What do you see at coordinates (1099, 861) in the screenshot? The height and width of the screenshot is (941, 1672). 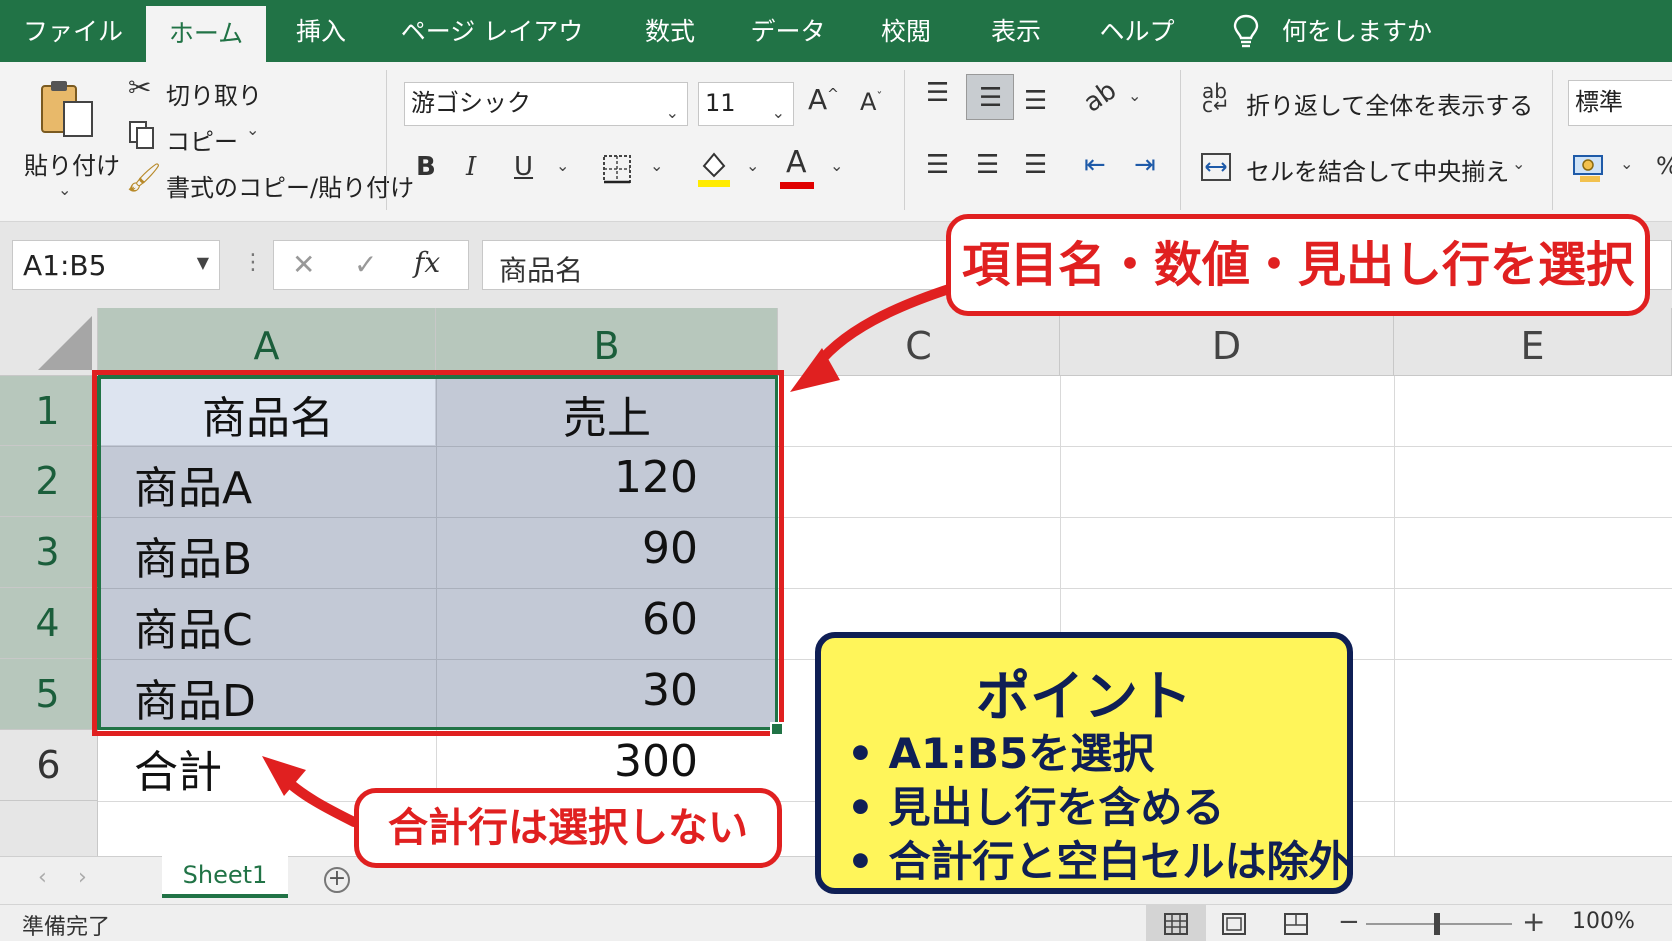 I see `point-item-3: • 合計行と空白セルは除外` at bounding box center [1099, 861].